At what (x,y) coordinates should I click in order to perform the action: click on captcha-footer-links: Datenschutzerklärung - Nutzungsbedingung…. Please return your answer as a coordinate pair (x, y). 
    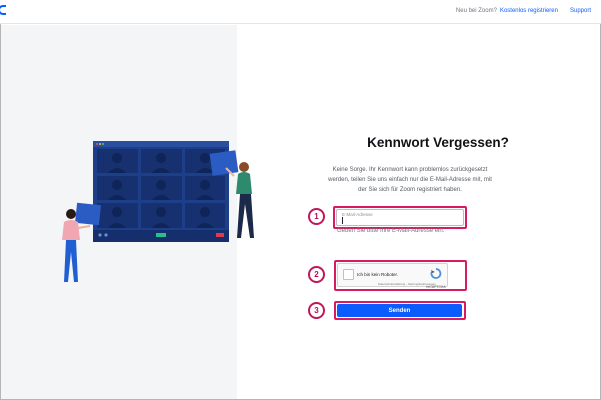
    Looking at the image, I should click on (407, 284).